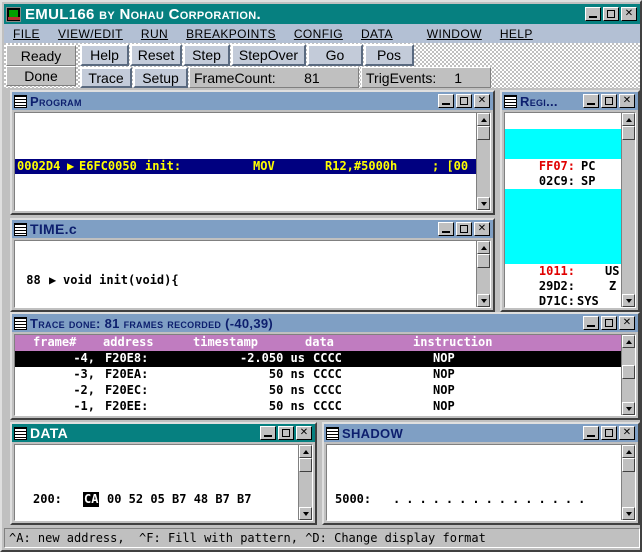 The height and width of the screenshot is (552, 642). What do you see at coordinates (73, 415) in the screenshot?
I see `trace-frame: 0,` at bounding box center [73, 415].